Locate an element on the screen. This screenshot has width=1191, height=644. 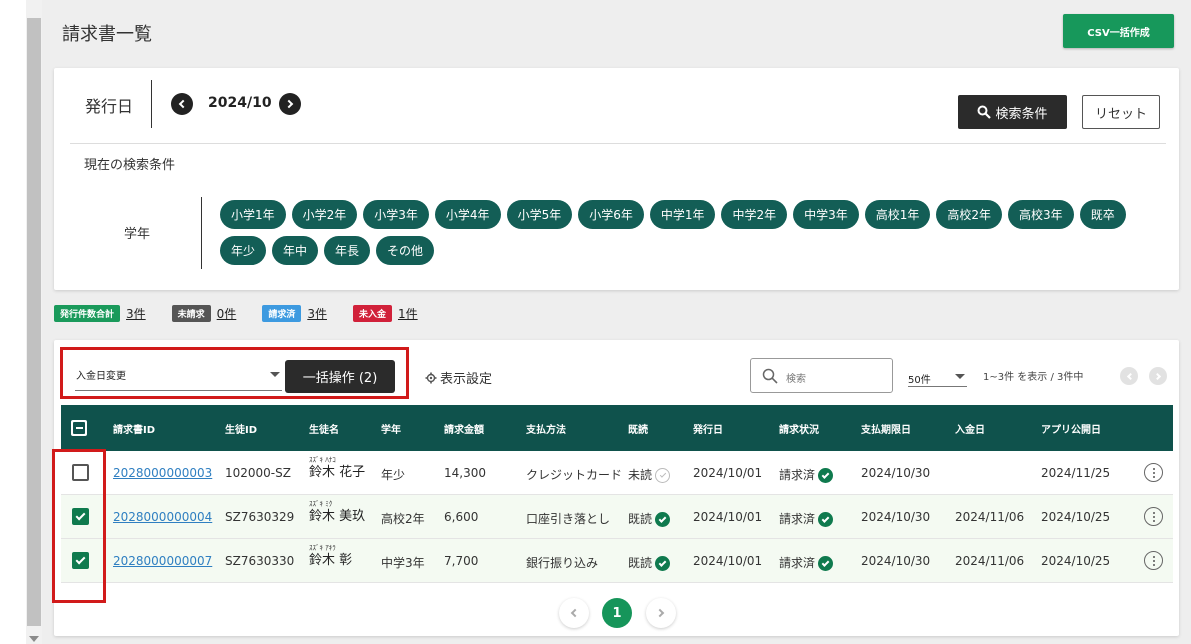
invoice-id-link: 2028000000007 is located at coordinates (162, 561).